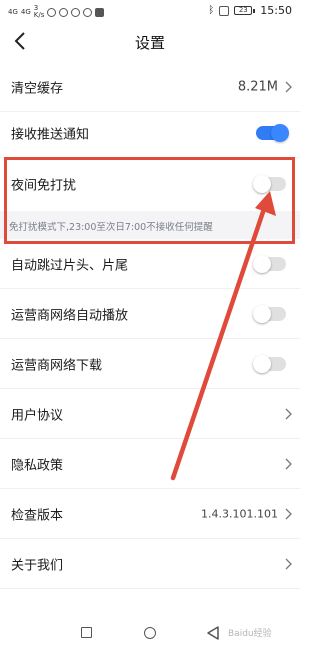 The image size is (320, 650). What do you see at coordinates (13, 11) in the screenshot?
I see `signal-indicator-1: 4G` at bounding box center [13, 11].